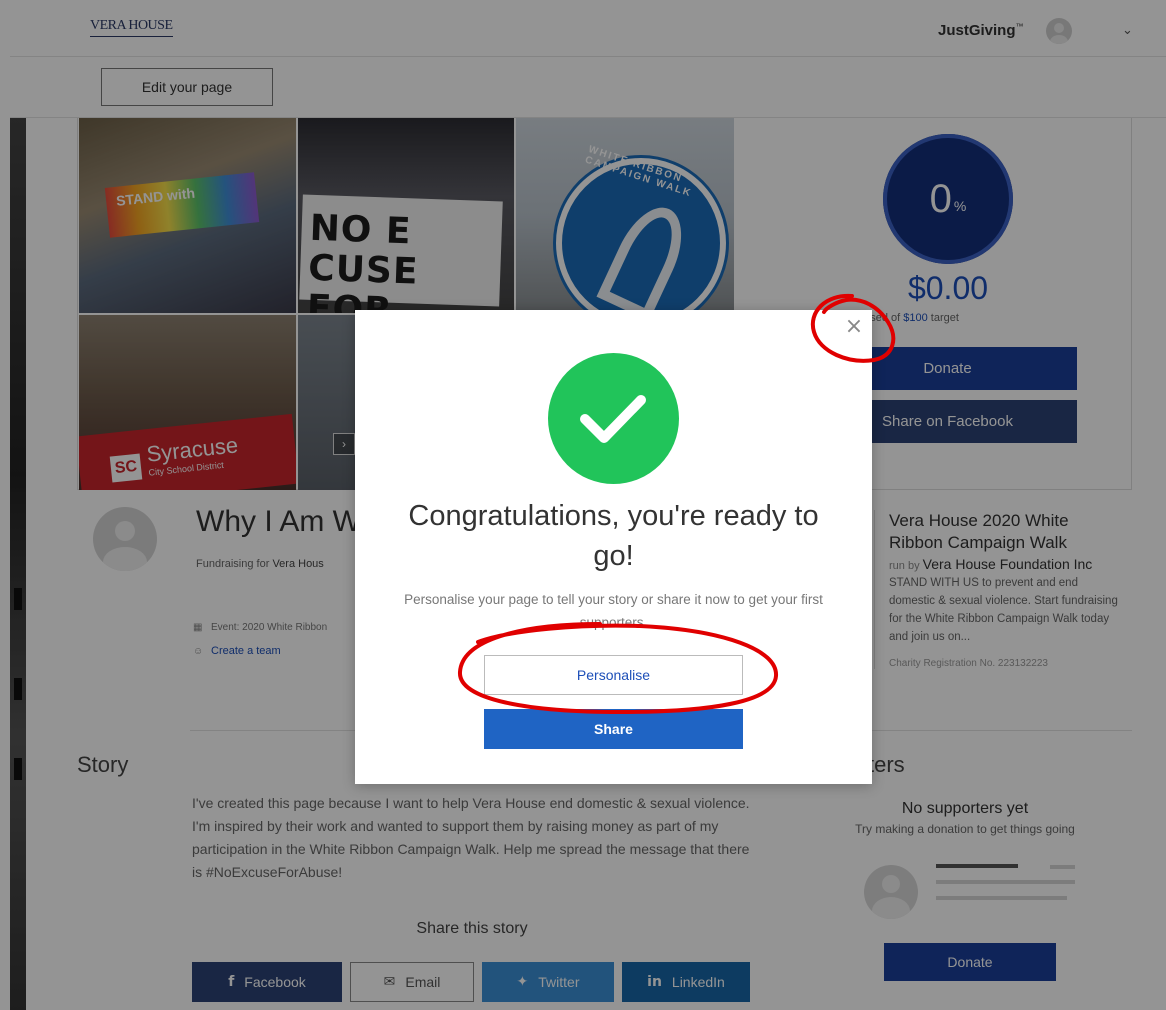 The height and width of the screenshot is (1010, 1166). Describe the element at coordinates (613, 675) in the screenshot. I see `personalise-button: Personalise` at that location.